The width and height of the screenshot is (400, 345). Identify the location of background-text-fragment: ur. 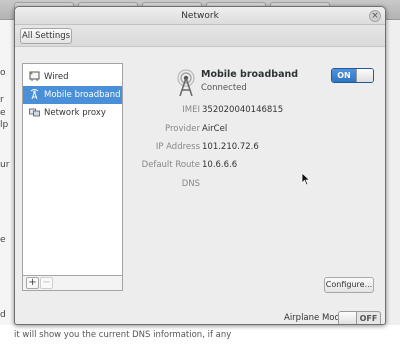
(5, 165).